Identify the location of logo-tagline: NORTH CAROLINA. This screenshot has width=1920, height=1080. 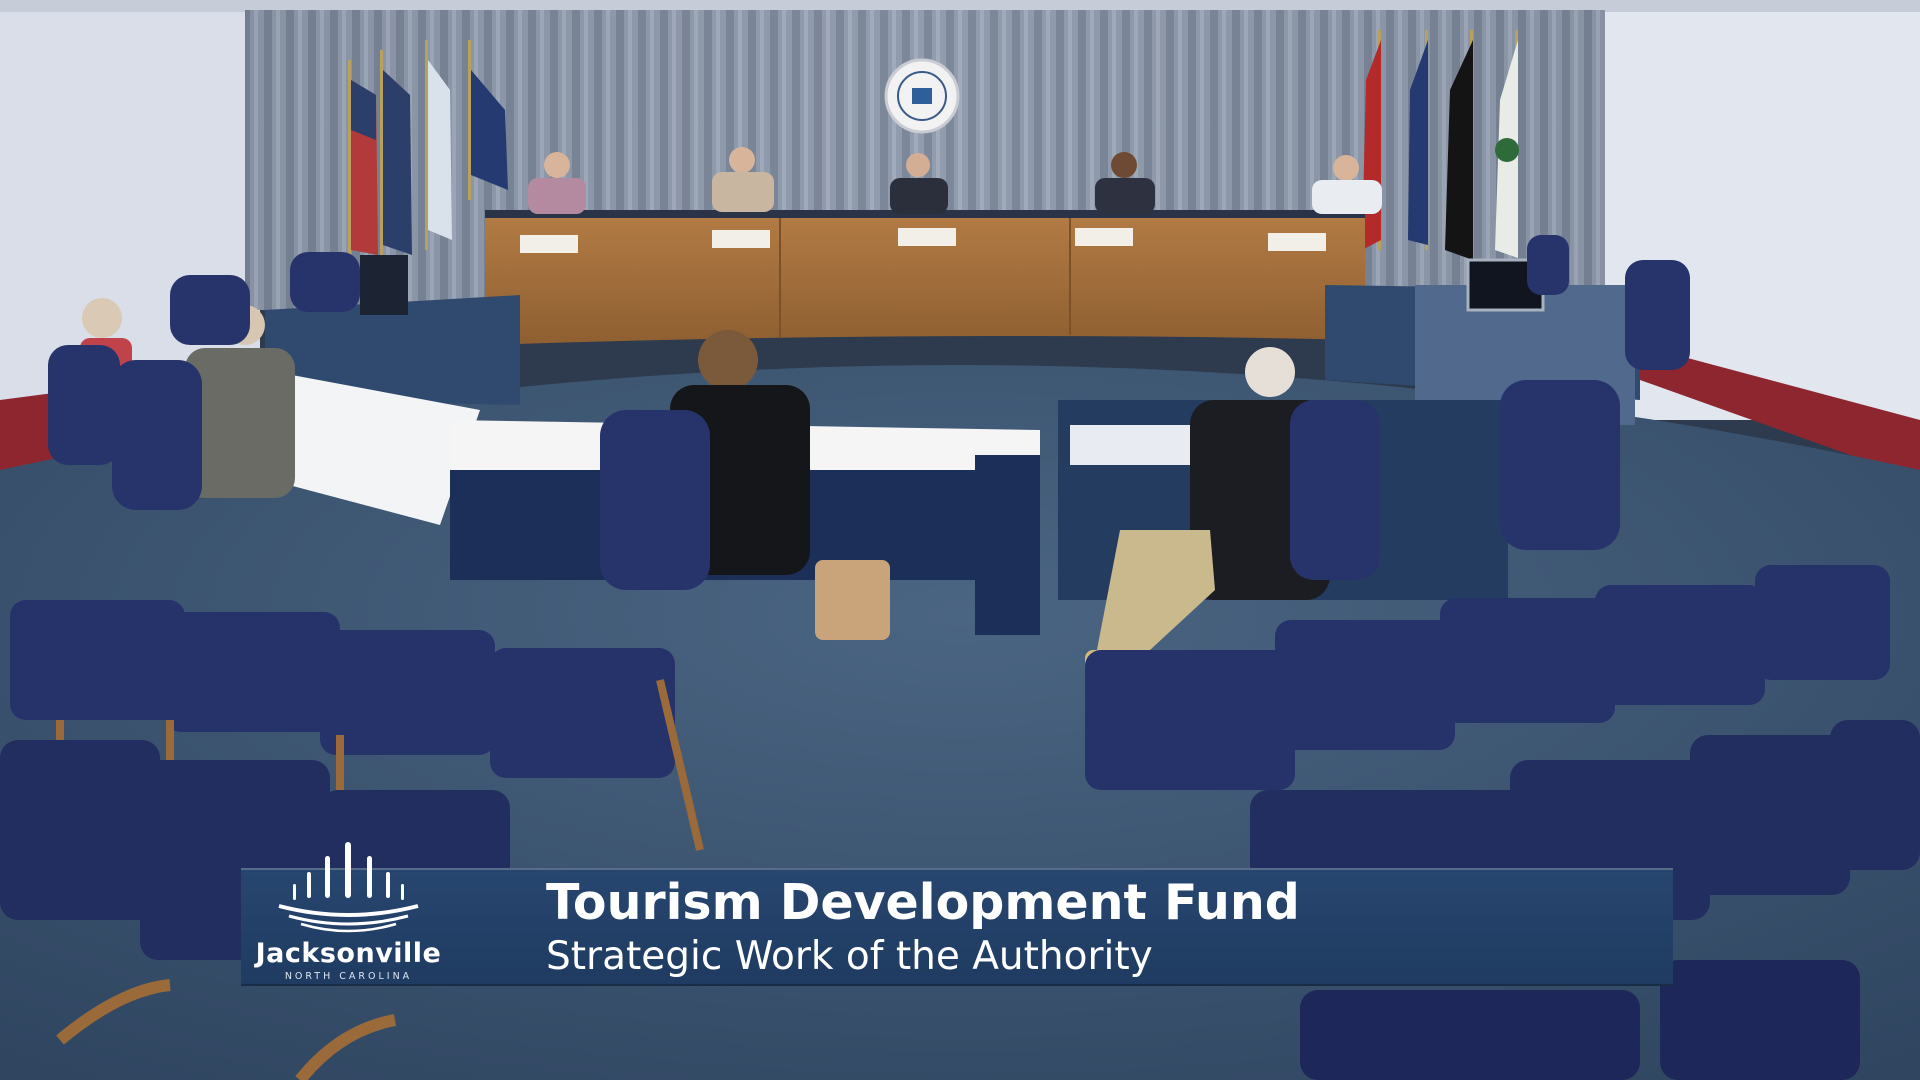
(348, 976).